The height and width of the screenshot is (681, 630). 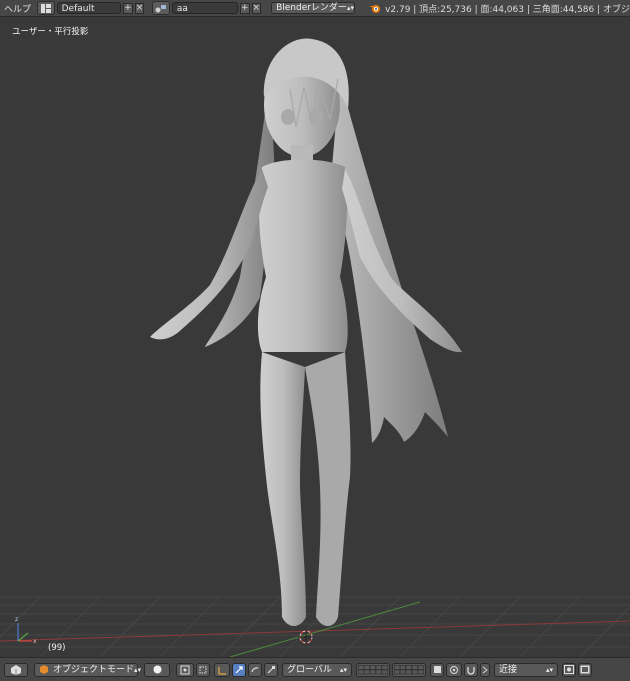 I want to click on help-menu: ヘルプ, so click(x=17, y=8).